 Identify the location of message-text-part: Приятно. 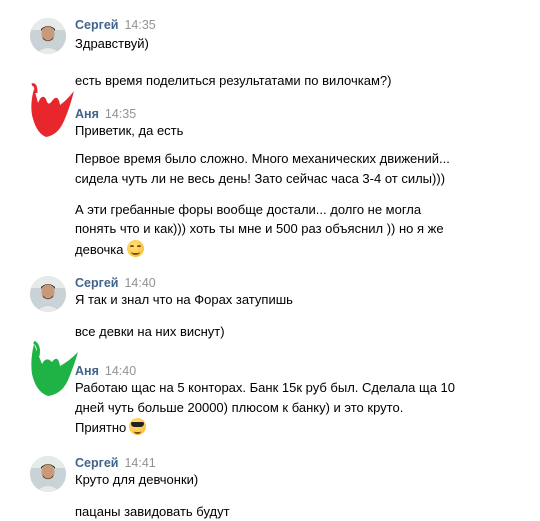
(101, 427).